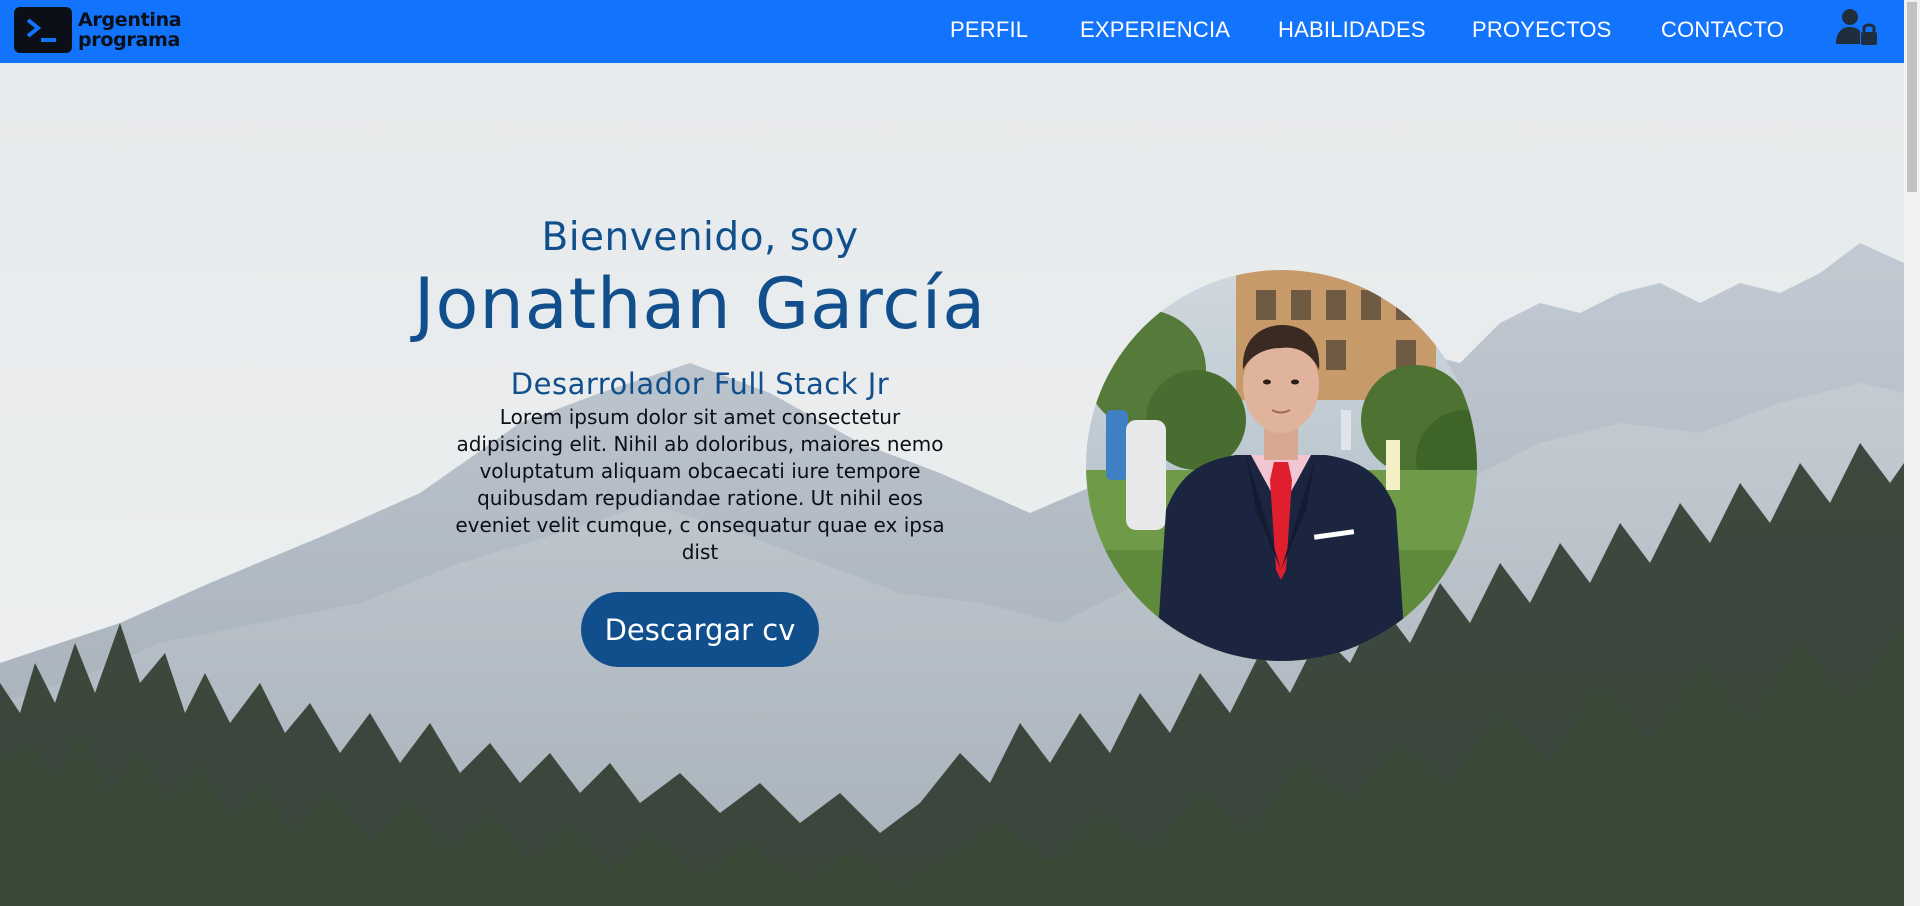  I want to click on user-lock-icon, so click(1857, 27).